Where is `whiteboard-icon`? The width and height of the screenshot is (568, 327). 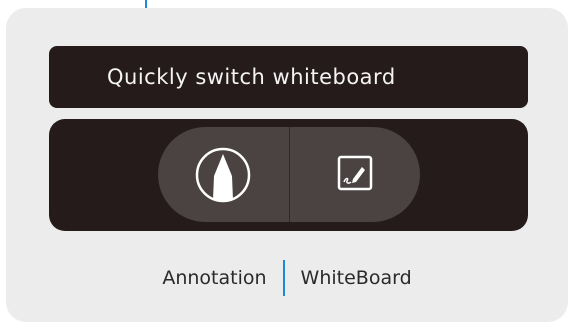
whiteboard-icon is located at coordinates (354, 172).